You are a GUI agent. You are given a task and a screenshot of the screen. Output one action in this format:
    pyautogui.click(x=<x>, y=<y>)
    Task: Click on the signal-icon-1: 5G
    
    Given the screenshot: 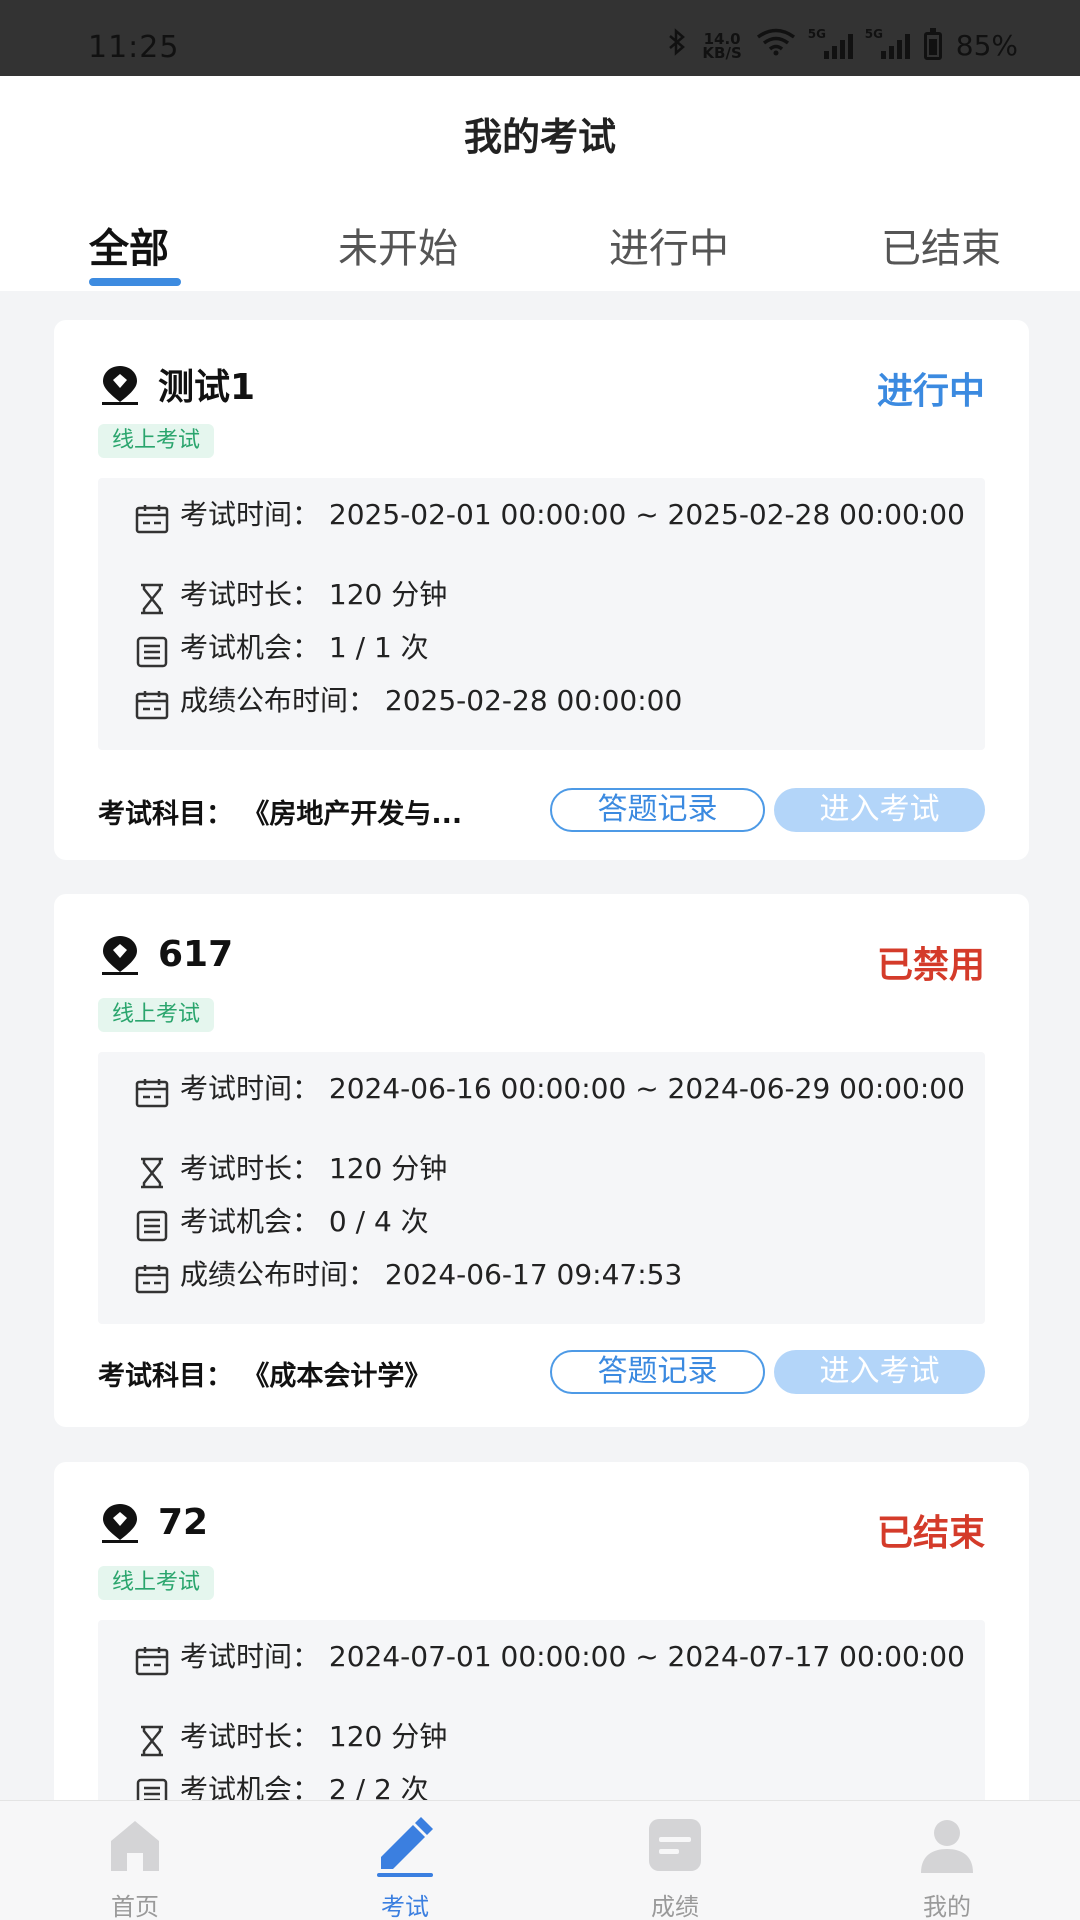 What is the action you would take?
    pyautogui.click(x=830, y=43)
    